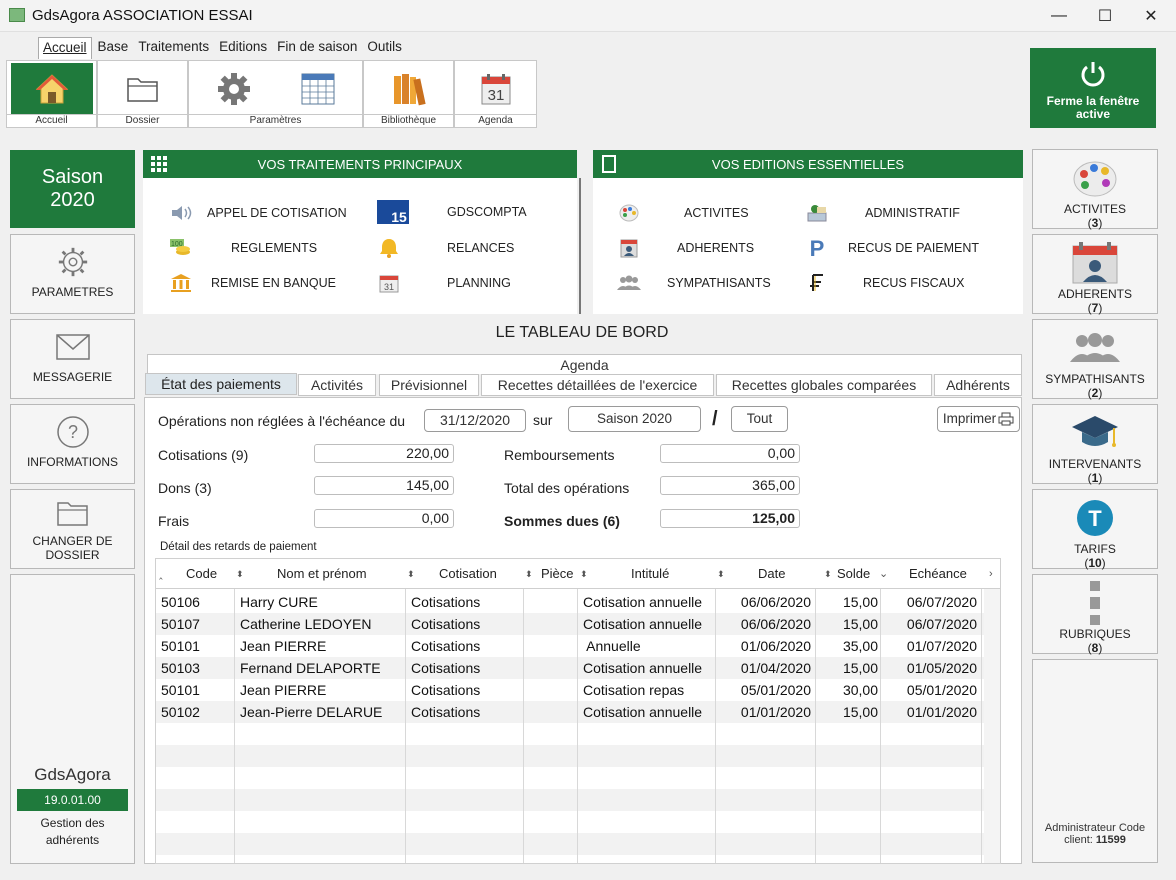 This screenshot has height=880, width=1176. I want to click on col-nom: Nom et prénom, so click(322, 574).